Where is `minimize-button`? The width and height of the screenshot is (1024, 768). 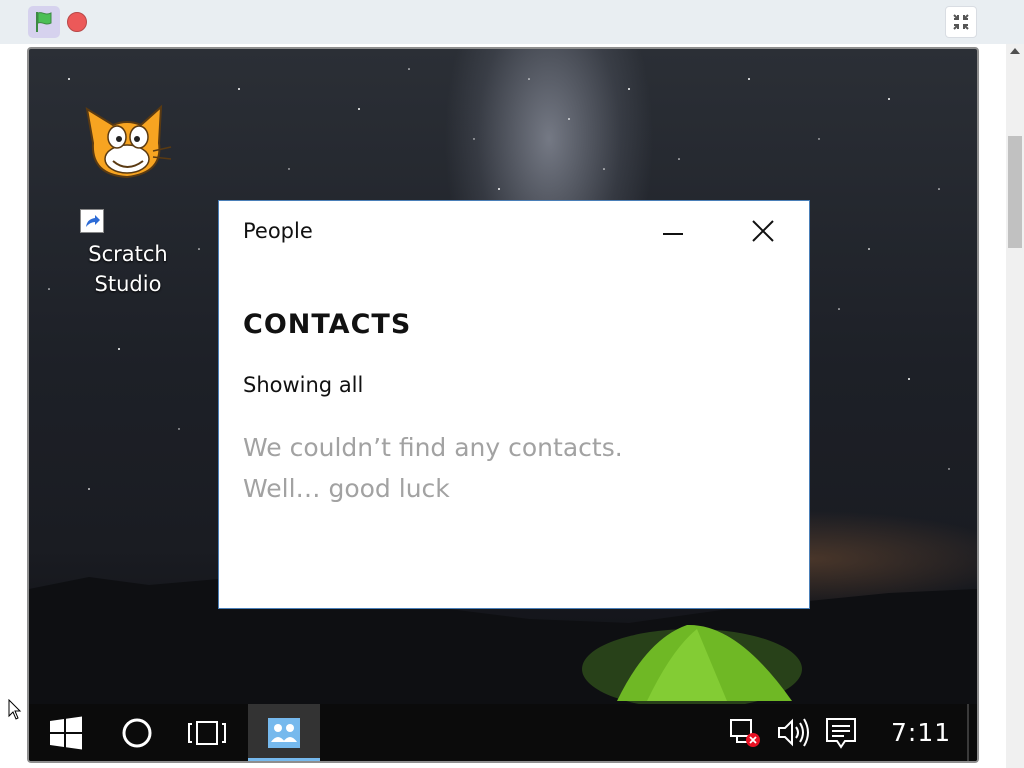 minimize-button is located at coordinates (673, 234).